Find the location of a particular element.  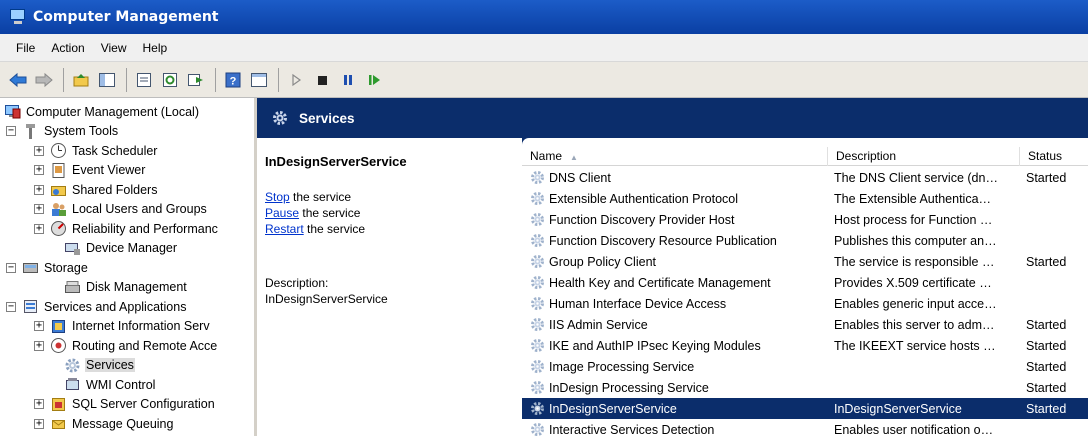

service-row: InDesign Processing Service Started is located at coordinates (805, 387).